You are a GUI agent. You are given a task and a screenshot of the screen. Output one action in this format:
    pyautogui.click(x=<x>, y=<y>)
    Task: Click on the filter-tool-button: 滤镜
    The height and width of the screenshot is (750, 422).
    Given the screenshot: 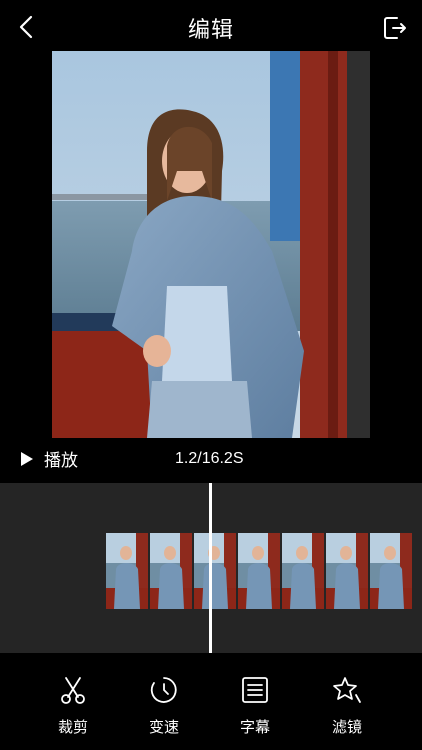 What is the action you would take?
    pyautogui.click(x=347, y=705)
    